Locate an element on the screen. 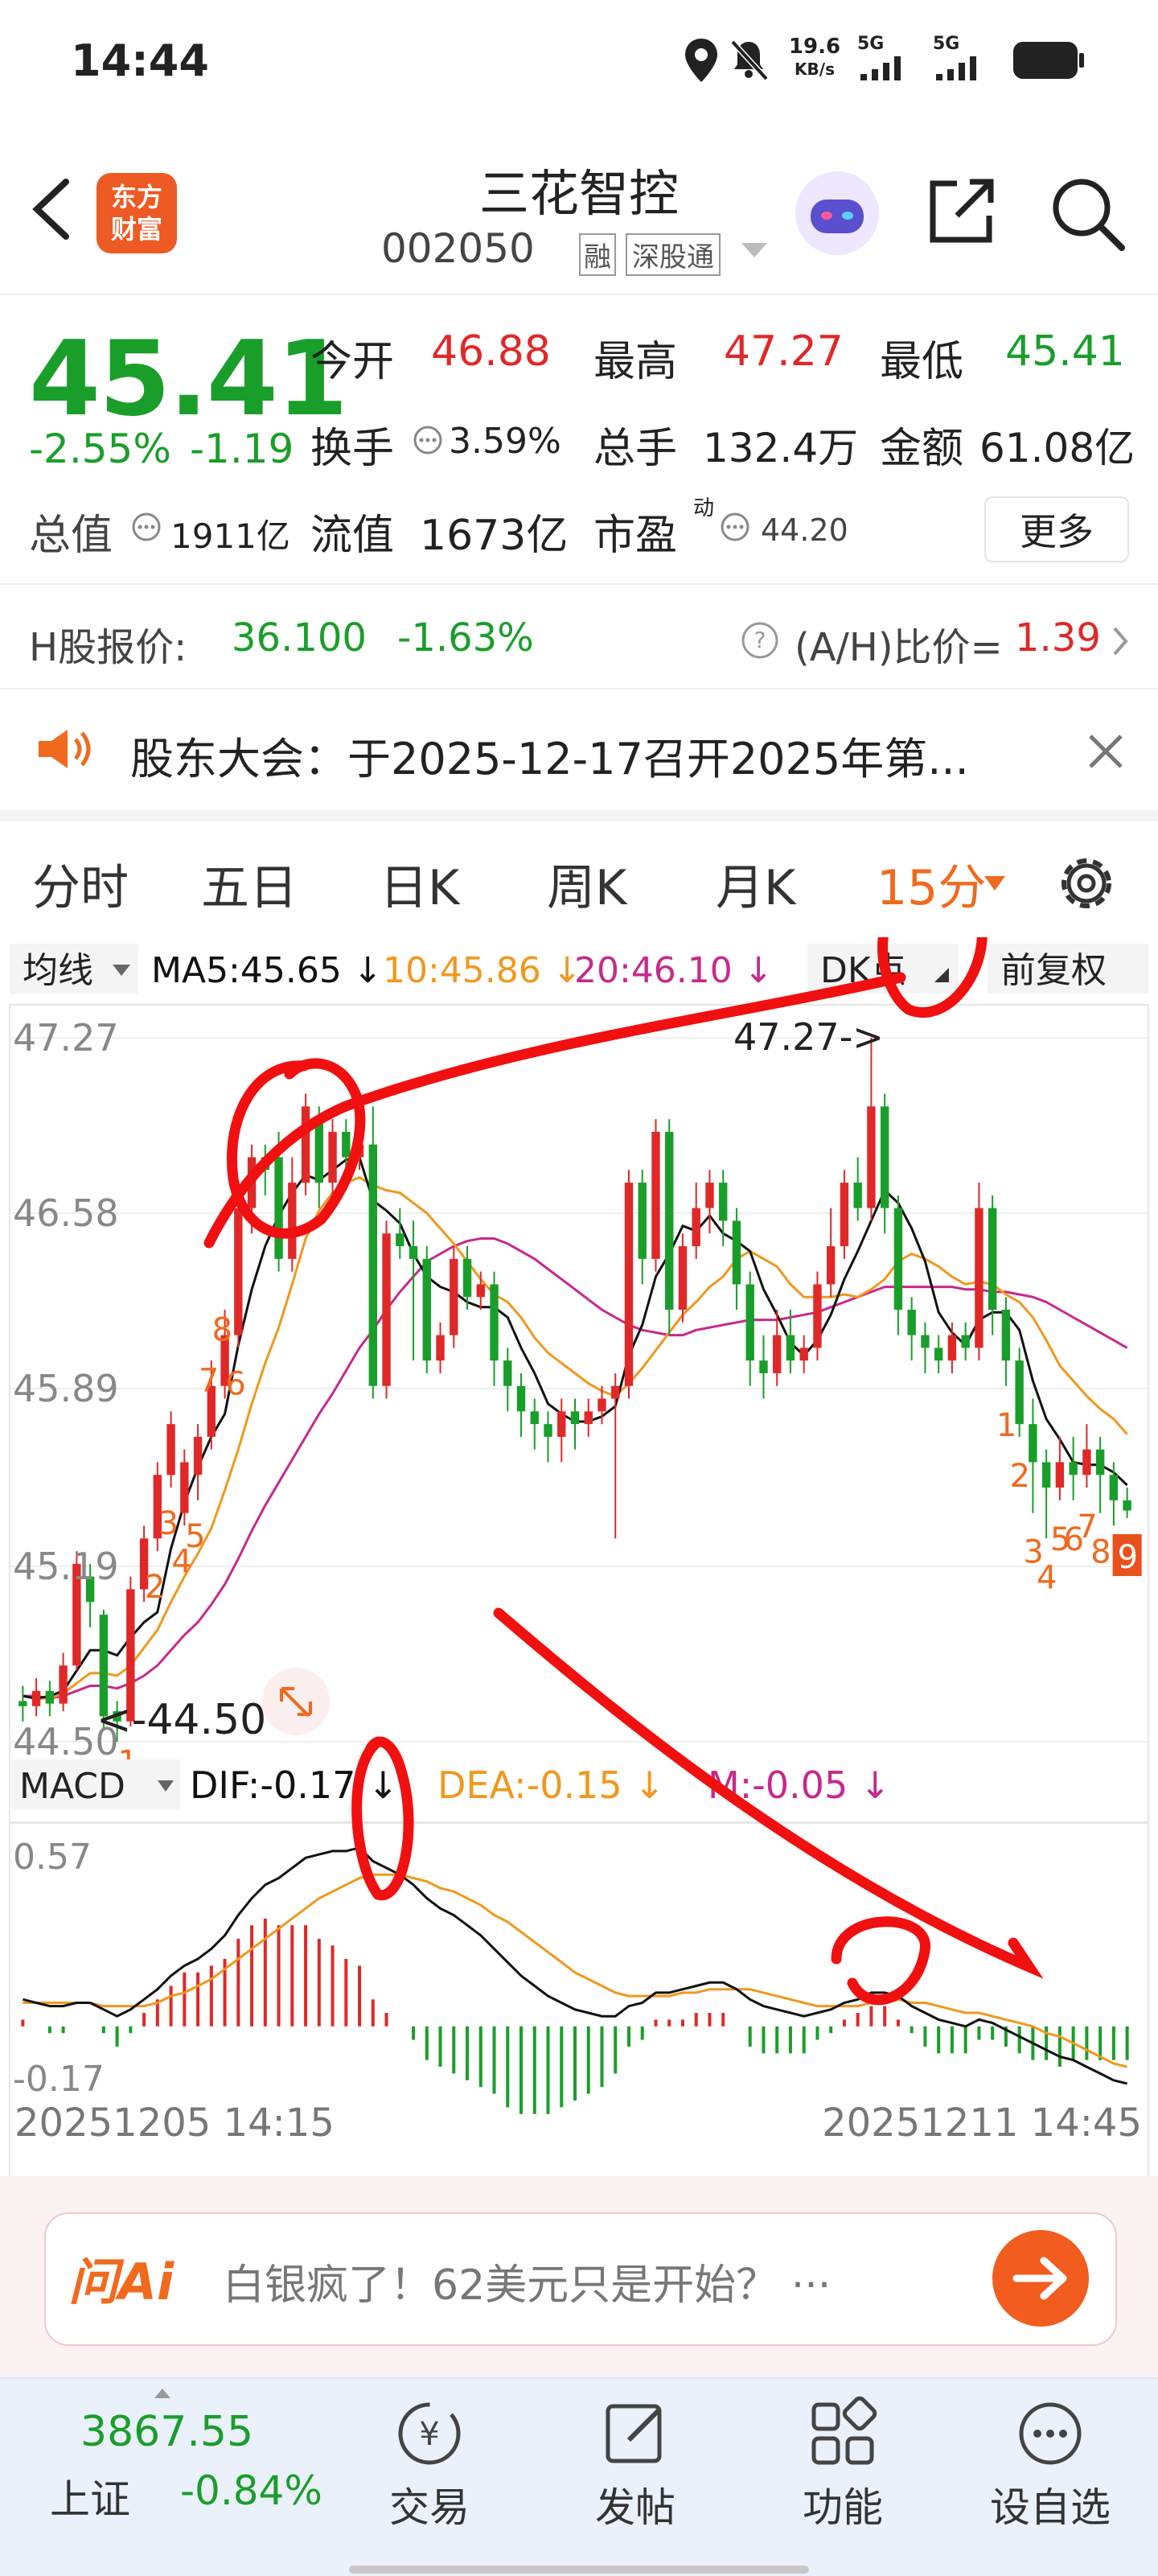 This screenshot has width=1158, height=2576. open-label: 今开 is located at coordinates (352, 362).